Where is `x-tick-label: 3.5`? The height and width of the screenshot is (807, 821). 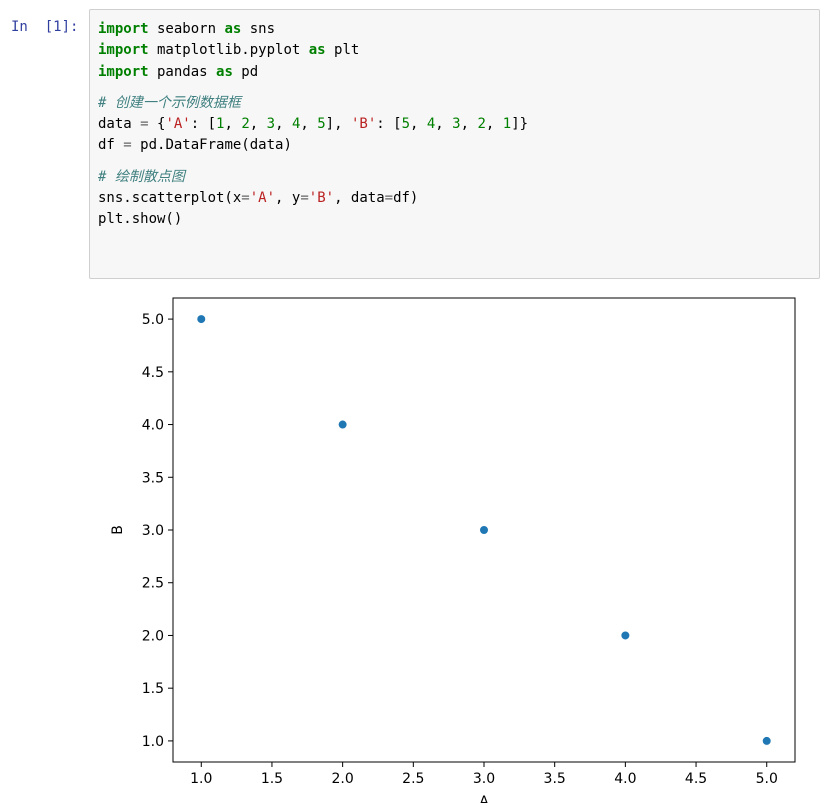
x-tick-label: 3.5 is located at coordinates (555, 779).